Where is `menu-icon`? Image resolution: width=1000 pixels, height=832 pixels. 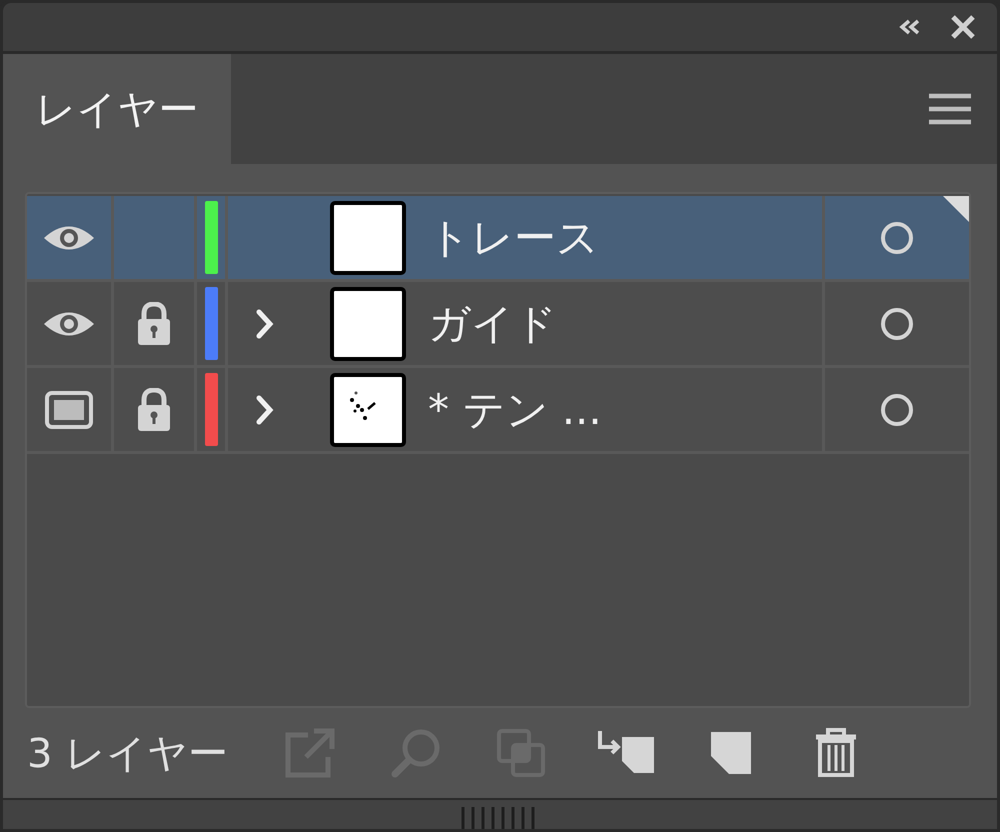
menu-icon is located at coordinates (950, 109).